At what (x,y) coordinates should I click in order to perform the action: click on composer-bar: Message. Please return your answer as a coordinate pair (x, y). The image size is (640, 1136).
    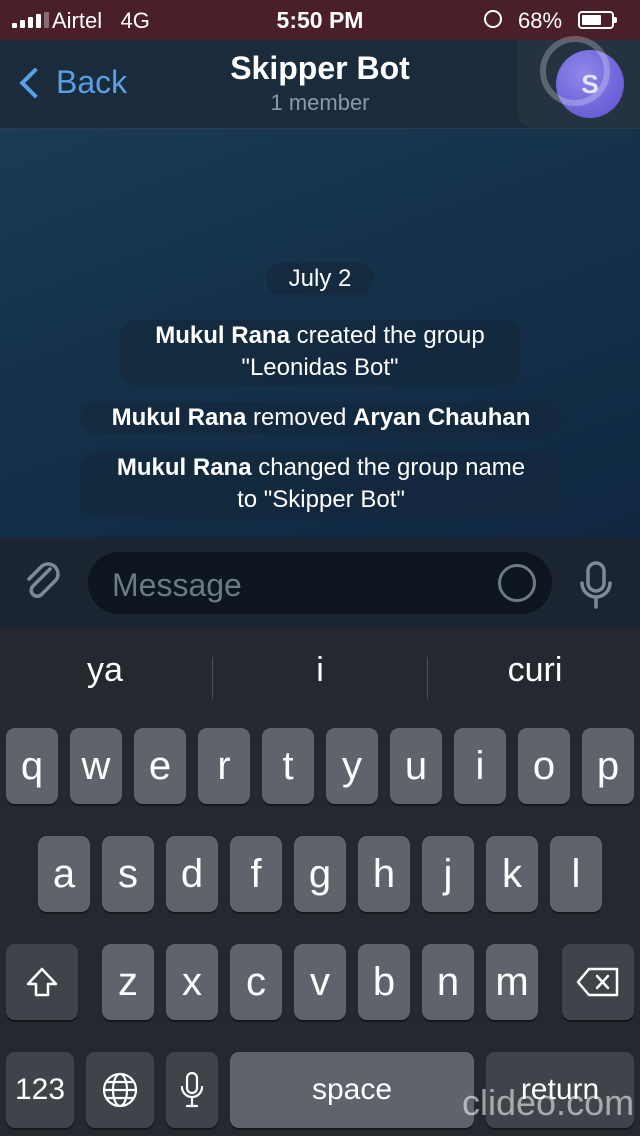
    Looking at the image, I should click on (320, 583).